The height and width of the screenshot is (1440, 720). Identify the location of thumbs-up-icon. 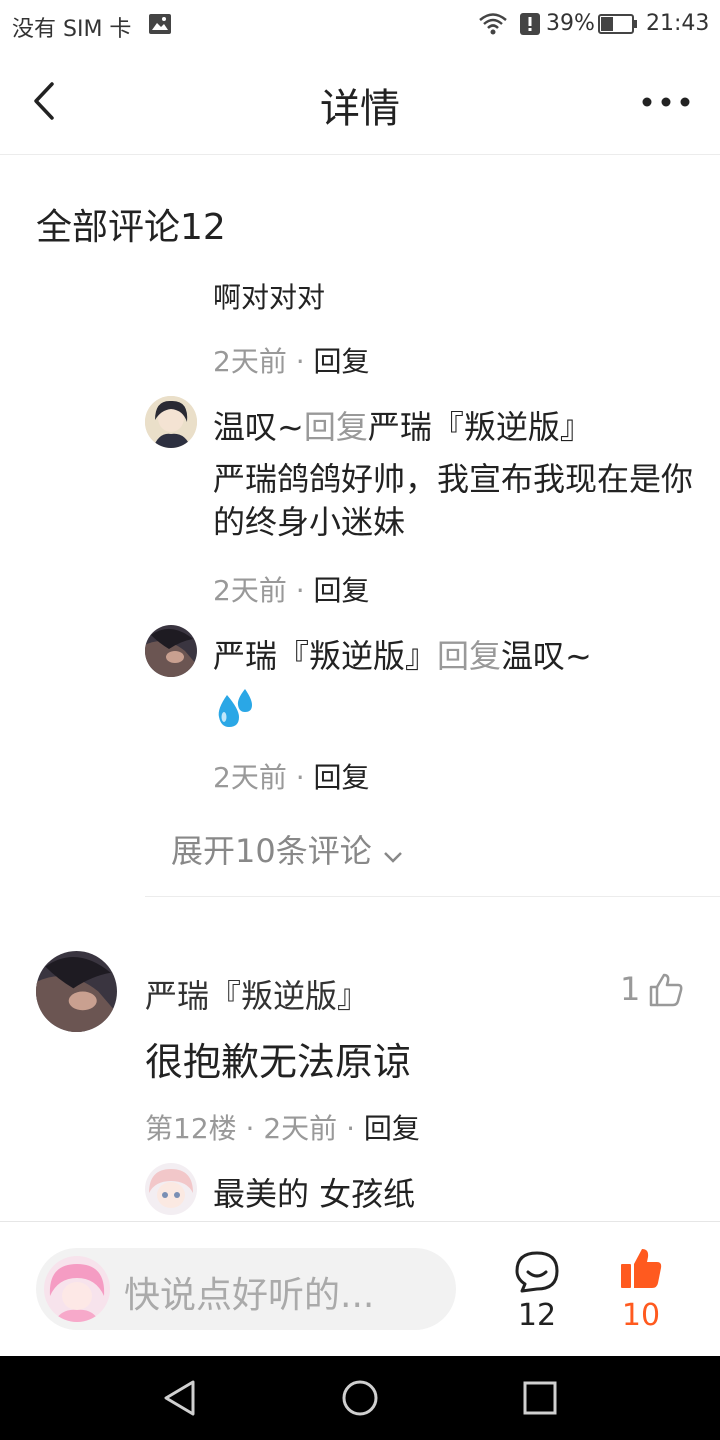
(666, 992).